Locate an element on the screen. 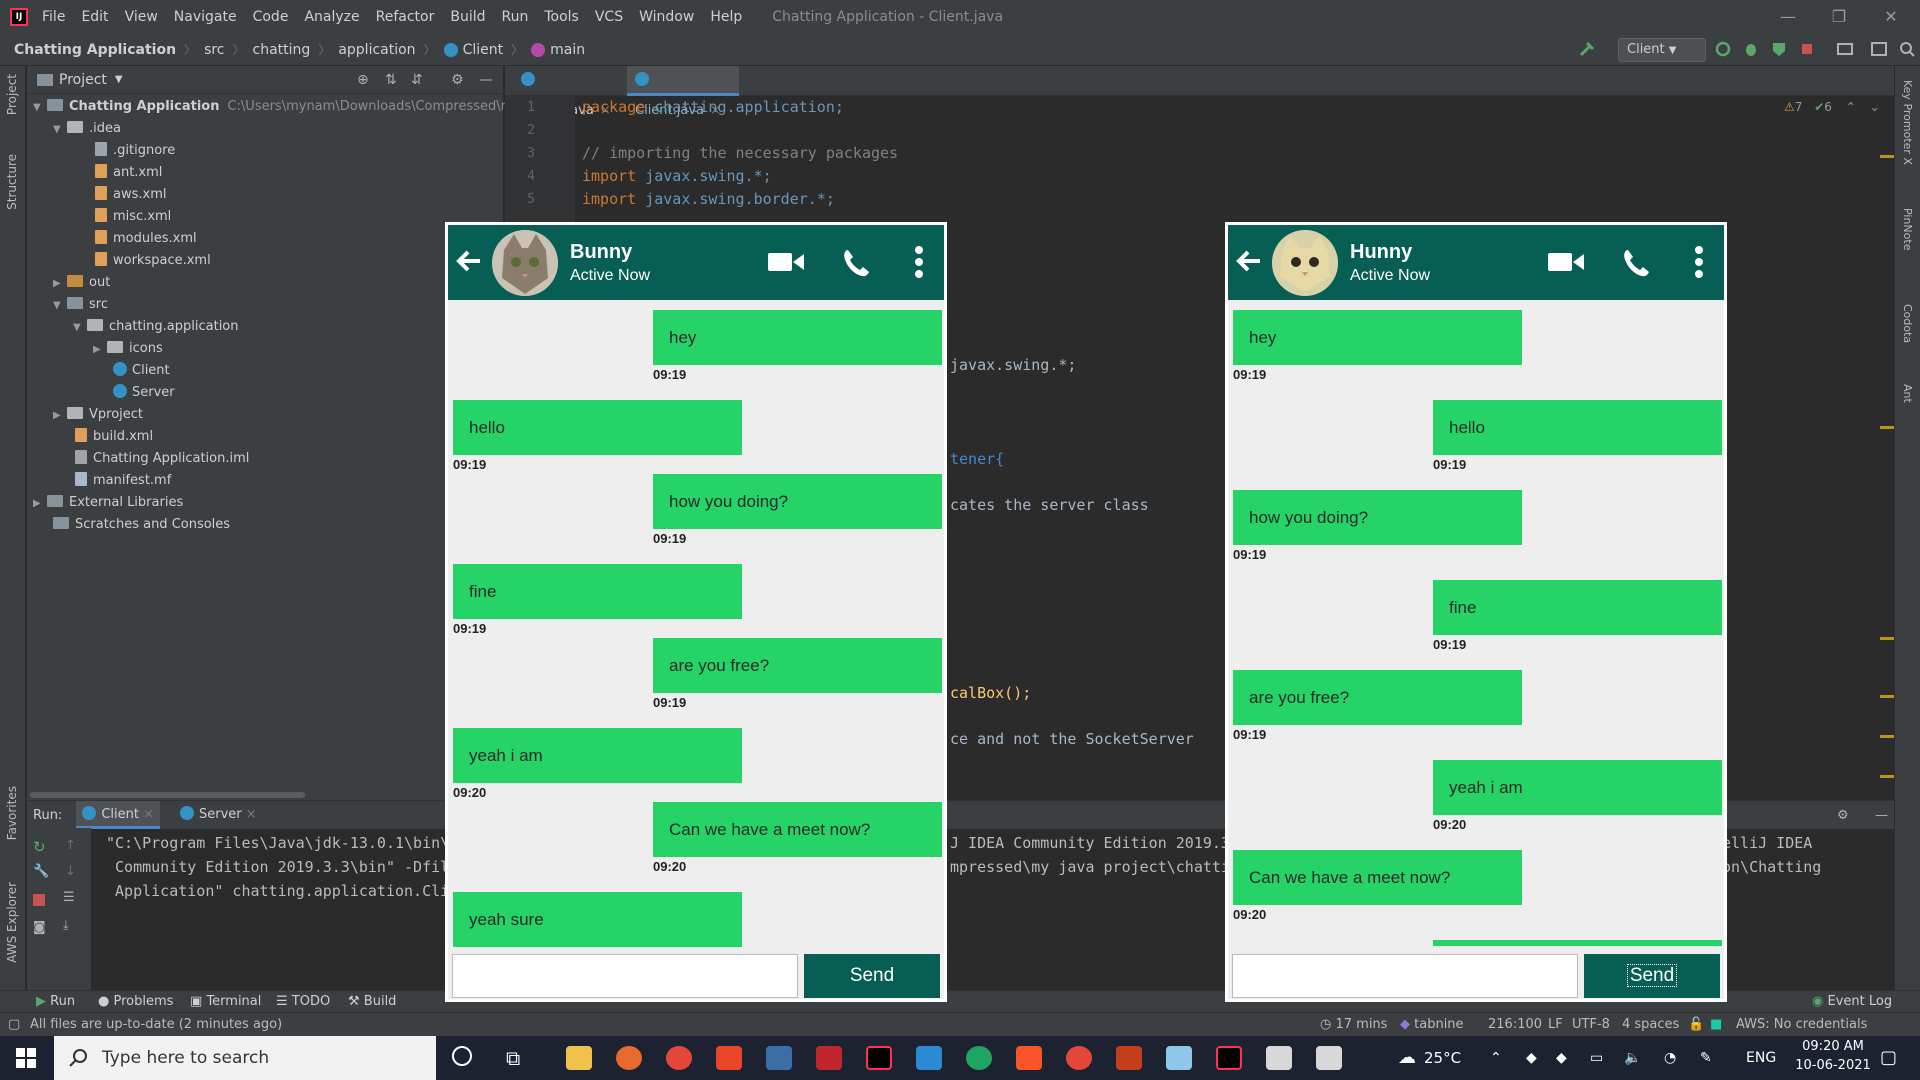 The height and width of the screenshot is (1080, 1920). tab-client-java: Client.java × is located at coordinates (683, 92).